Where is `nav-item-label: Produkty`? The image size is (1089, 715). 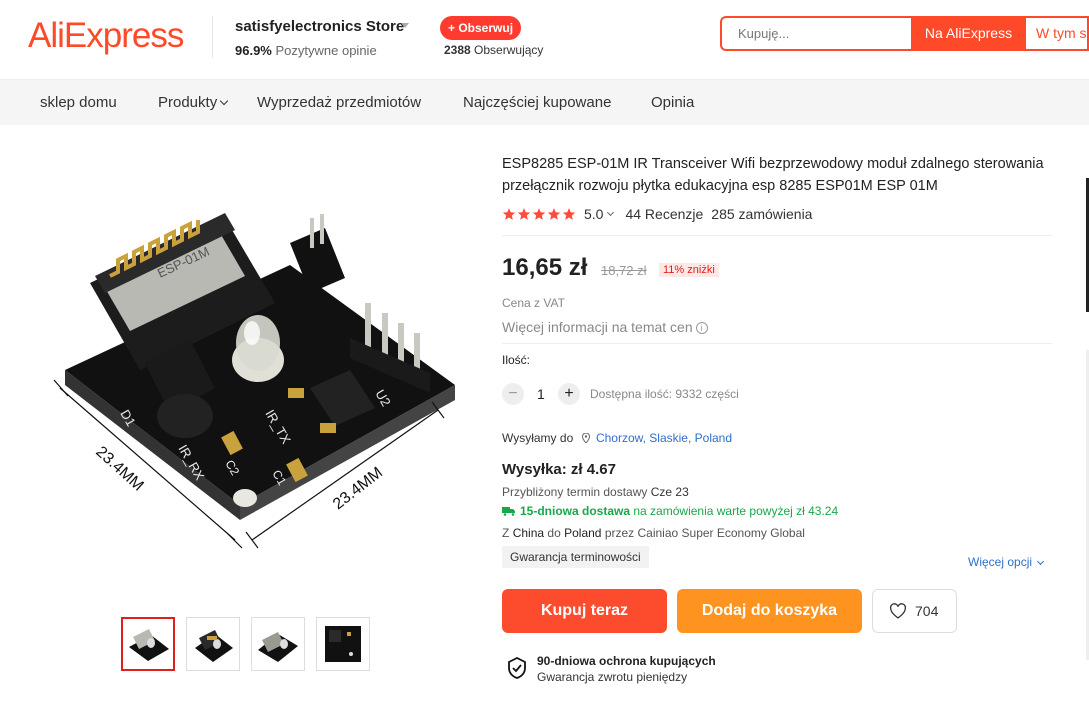
nav-item-label: Produkty is located at coordinates (188, 102).